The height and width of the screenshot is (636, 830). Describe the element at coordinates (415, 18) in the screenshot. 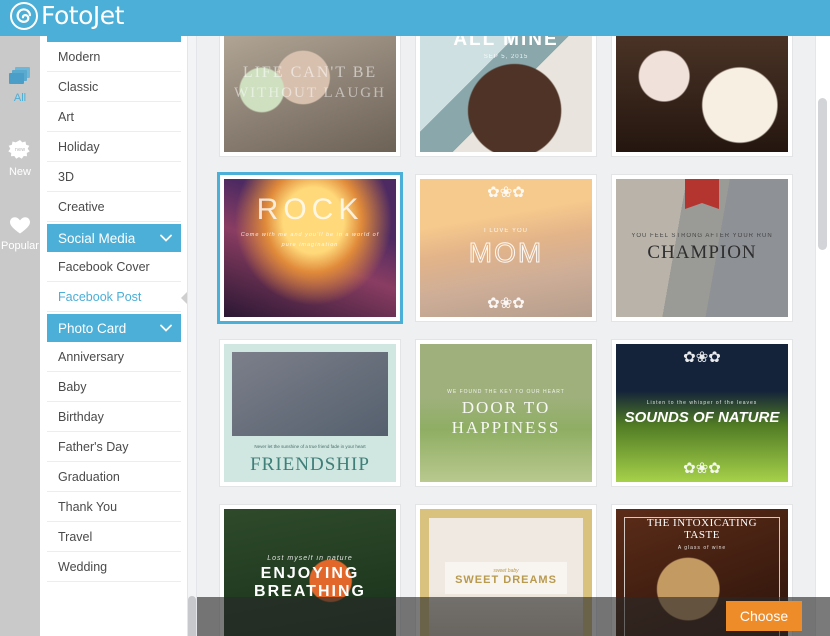

I see `app-header: FotoJet` at that location.